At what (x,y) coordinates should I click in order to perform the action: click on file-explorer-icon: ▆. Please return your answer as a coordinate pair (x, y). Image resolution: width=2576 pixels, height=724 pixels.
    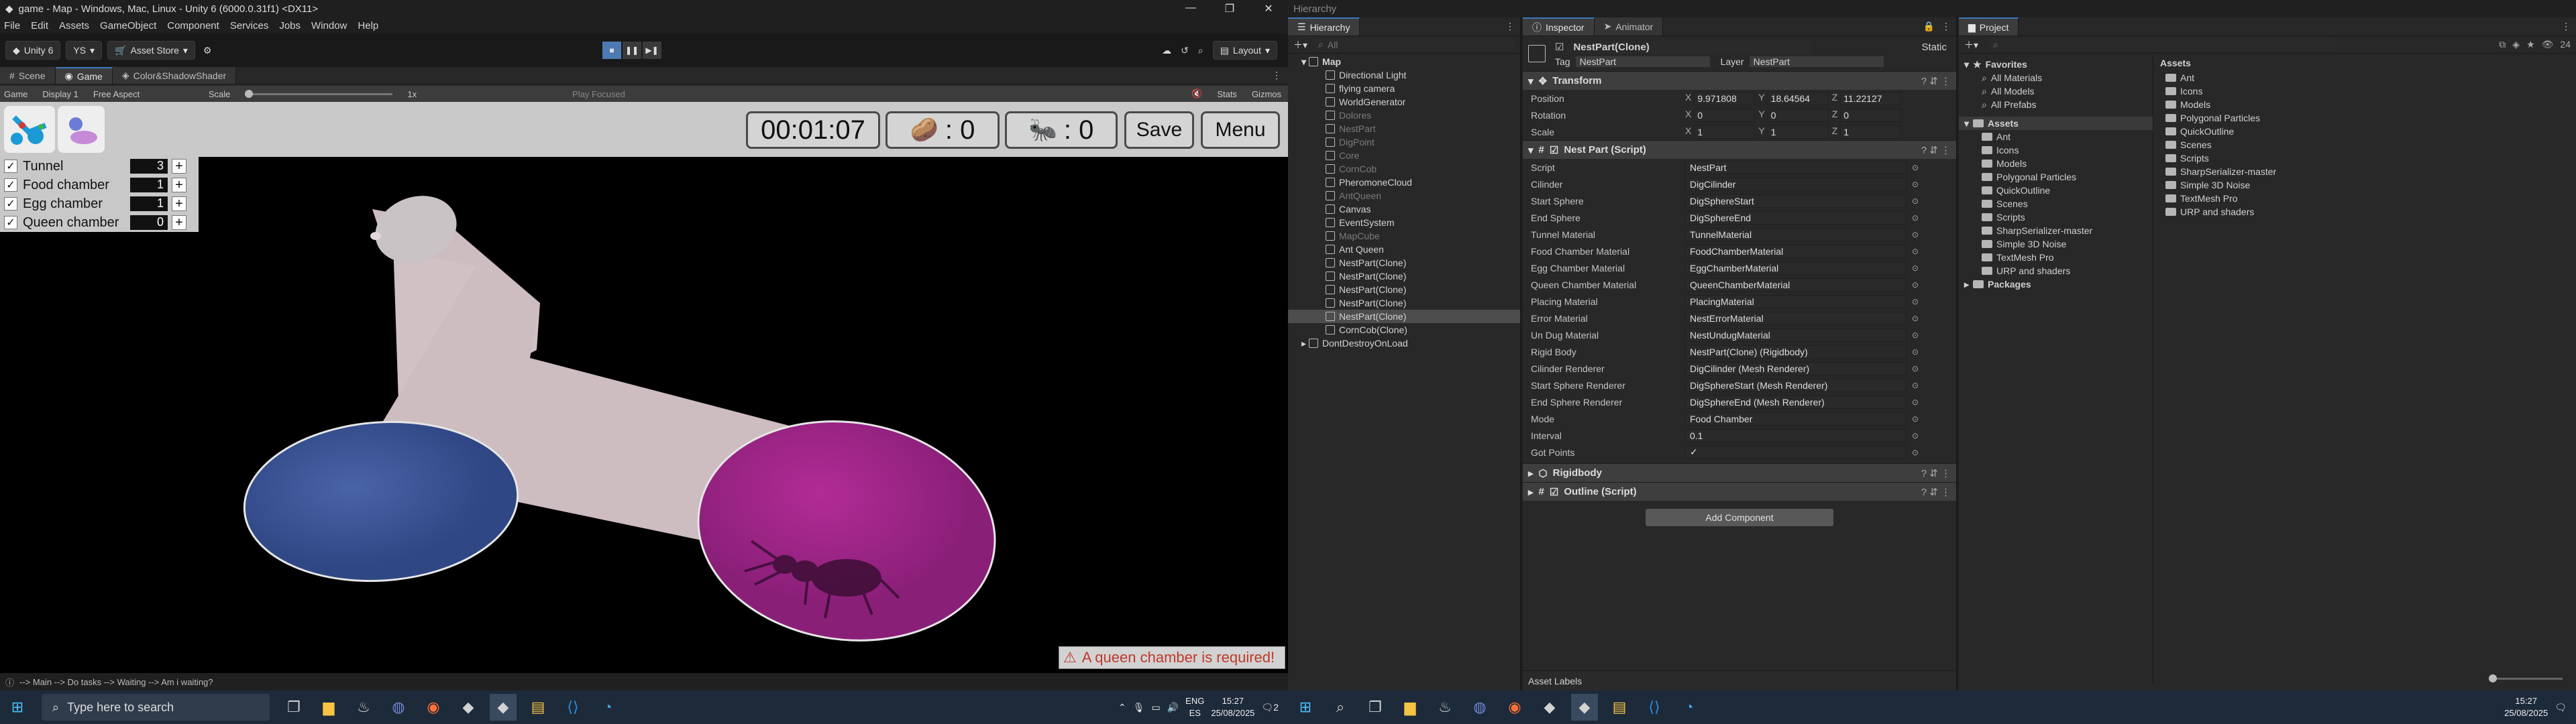
    Looking at the image, I should click on (1410, 707).